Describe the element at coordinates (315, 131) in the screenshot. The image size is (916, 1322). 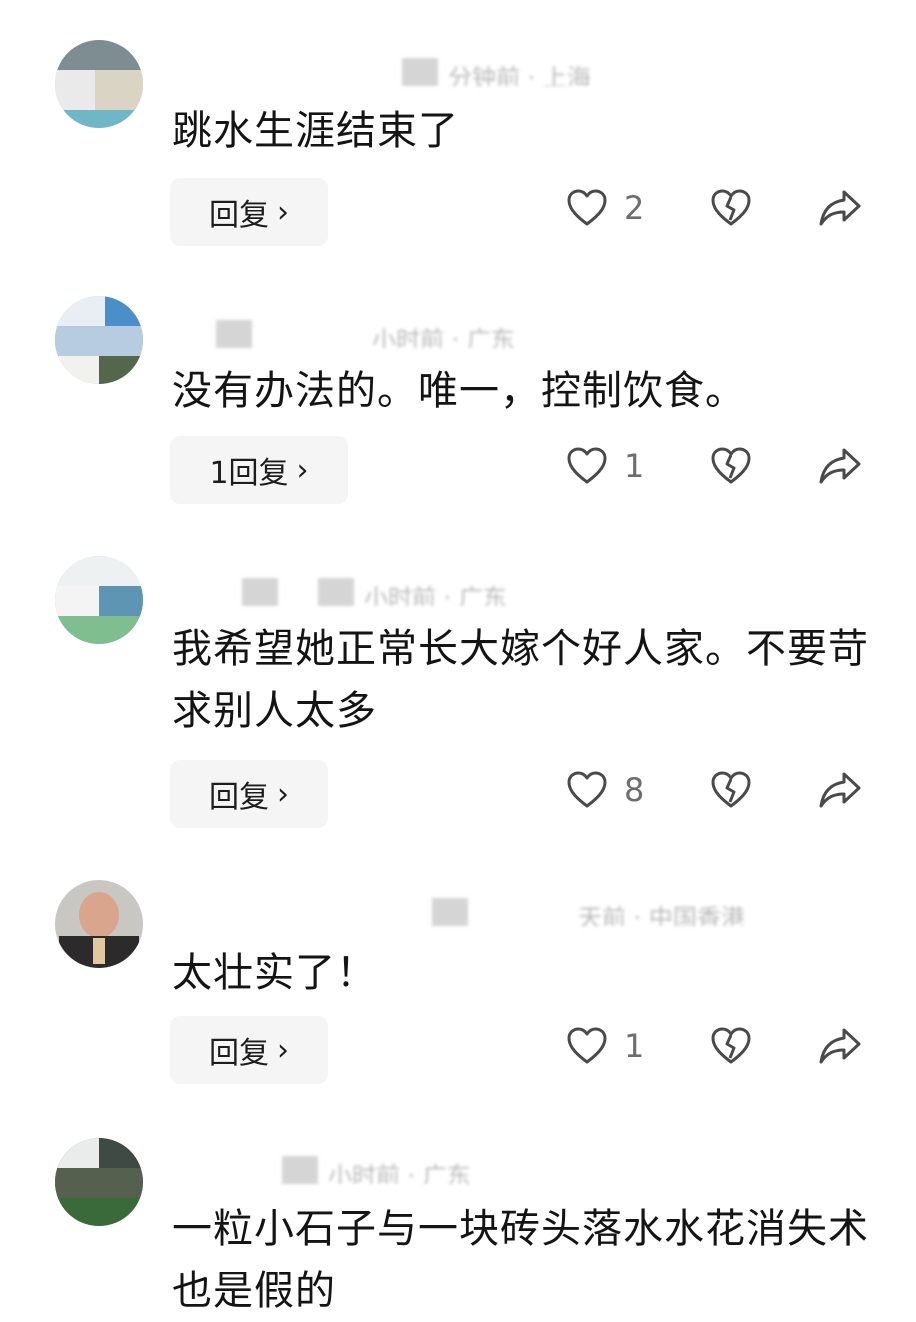
I see `comment-text: 跳水生涯结束了` at that location.